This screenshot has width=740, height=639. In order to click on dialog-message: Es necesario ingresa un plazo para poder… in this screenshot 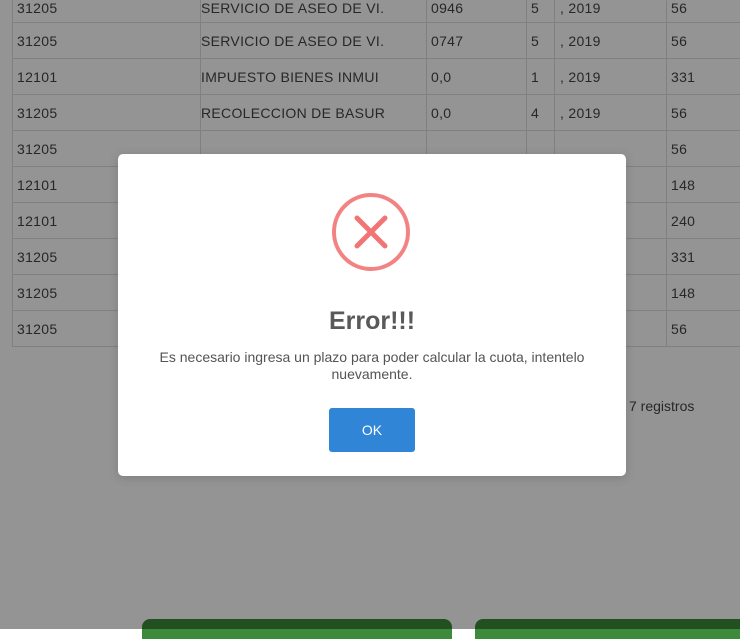, I will do `click(372, 366)`.